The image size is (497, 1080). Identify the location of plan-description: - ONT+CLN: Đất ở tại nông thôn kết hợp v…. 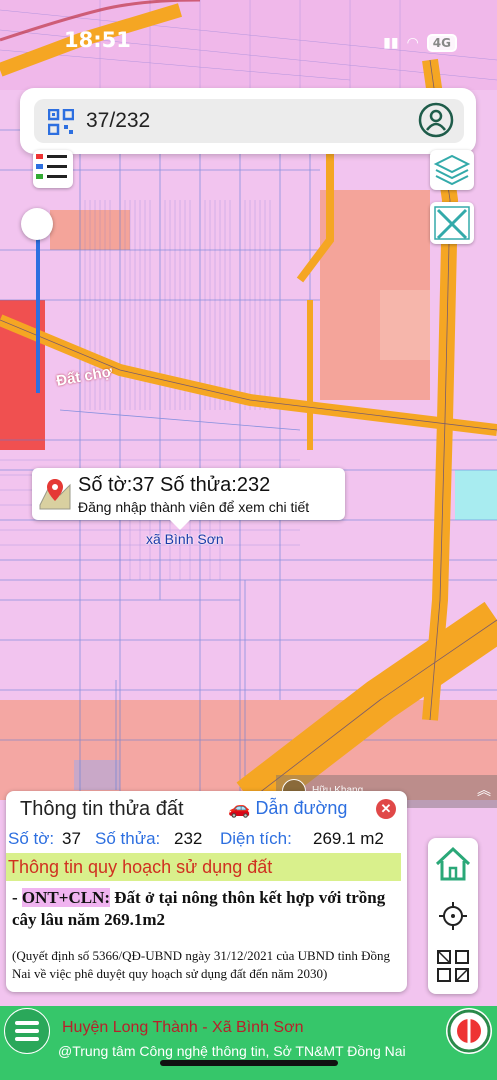
(199, 908).